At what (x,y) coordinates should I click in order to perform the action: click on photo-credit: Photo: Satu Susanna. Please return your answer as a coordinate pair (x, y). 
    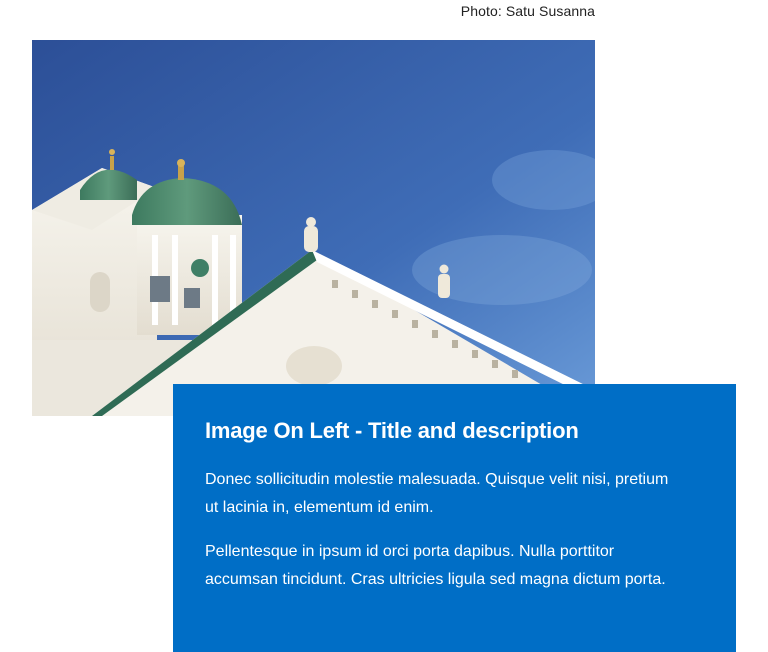
    Looking at the image, I should click on (527, 11).